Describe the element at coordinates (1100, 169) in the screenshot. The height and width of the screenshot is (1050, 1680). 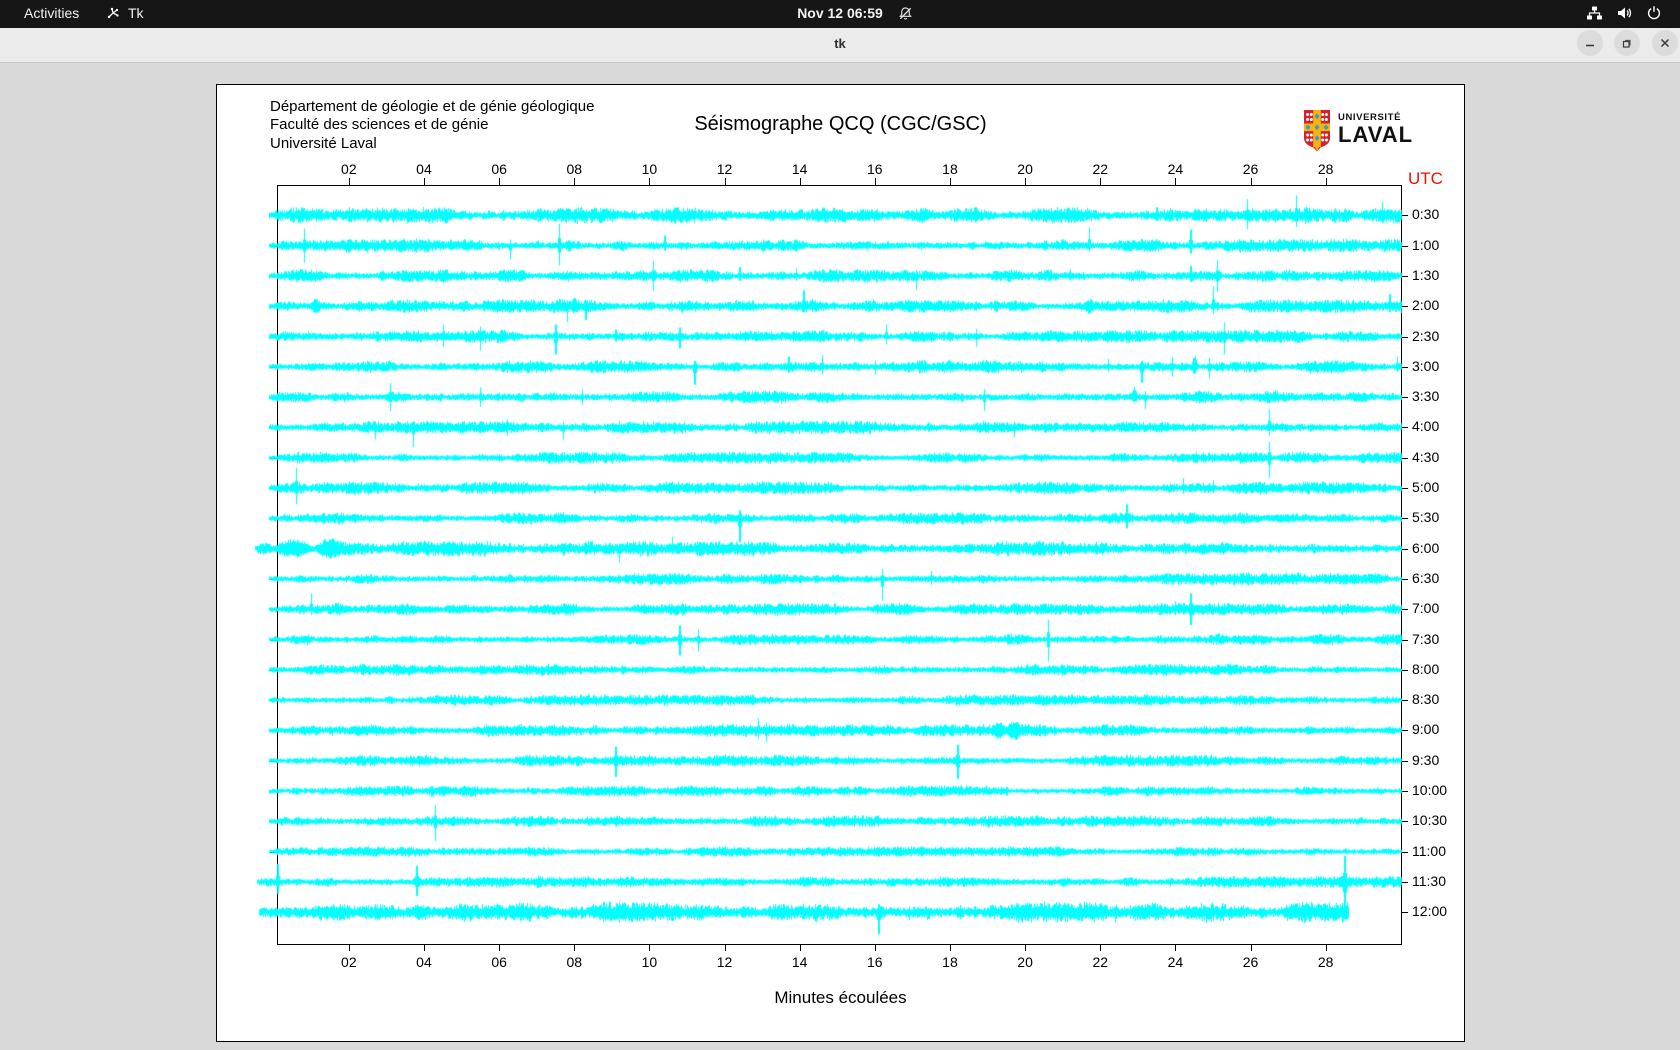
I see `x-tick-label-top: 22` at that location.